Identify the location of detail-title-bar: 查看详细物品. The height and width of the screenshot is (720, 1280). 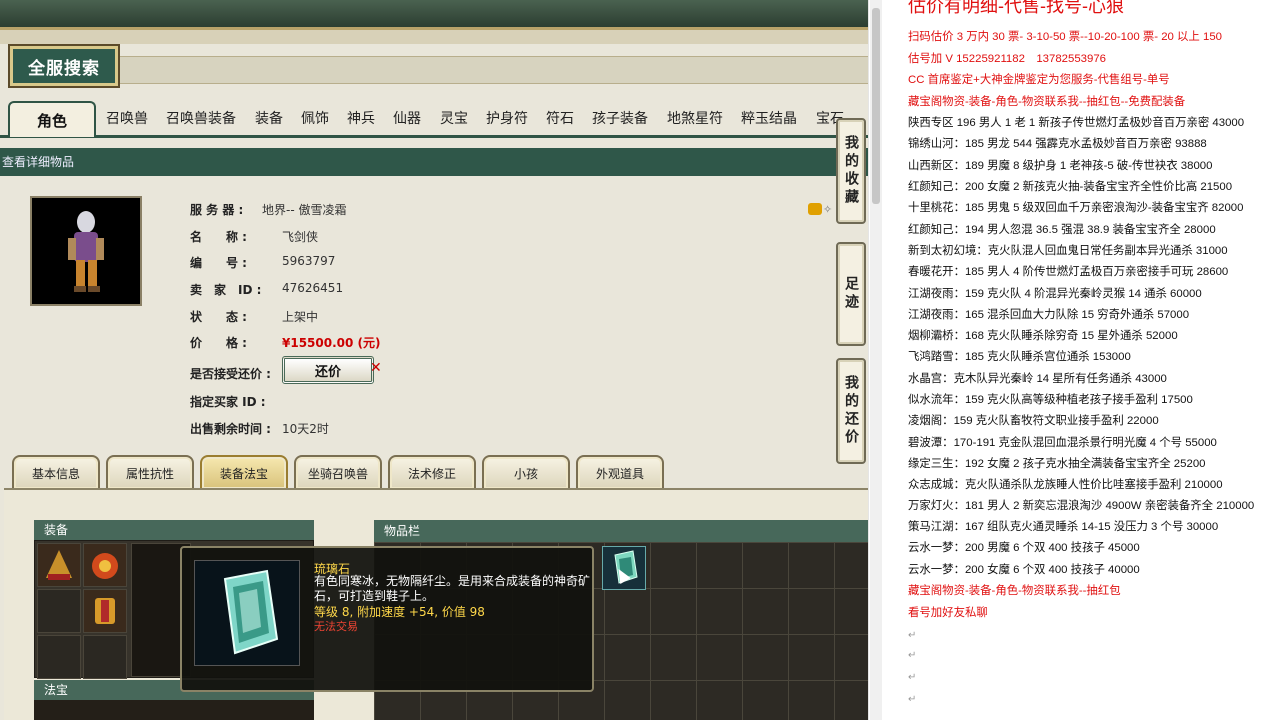
(434, 162).